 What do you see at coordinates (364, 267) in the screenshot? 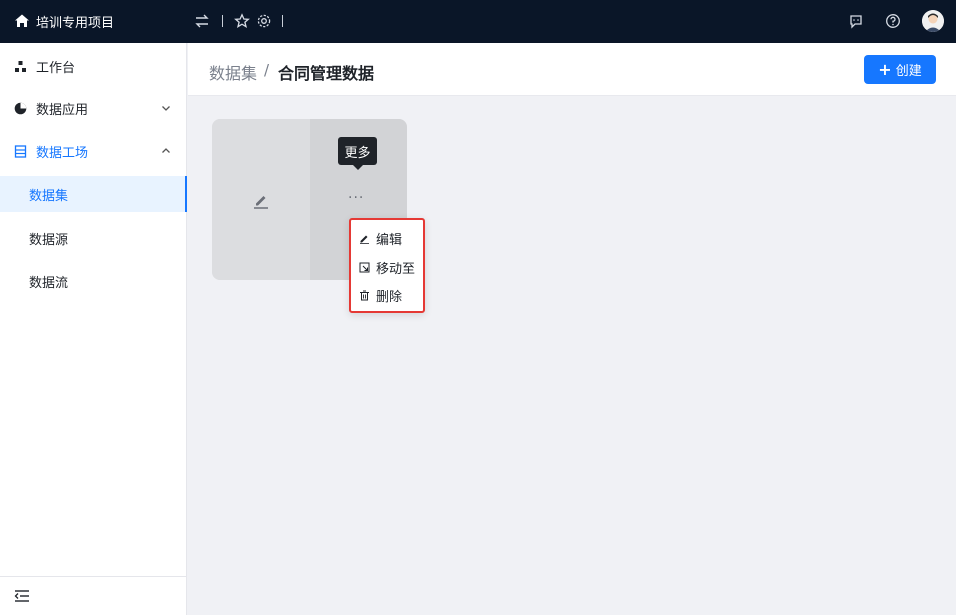
I see `move-icon` at bounding box center [364, 267].